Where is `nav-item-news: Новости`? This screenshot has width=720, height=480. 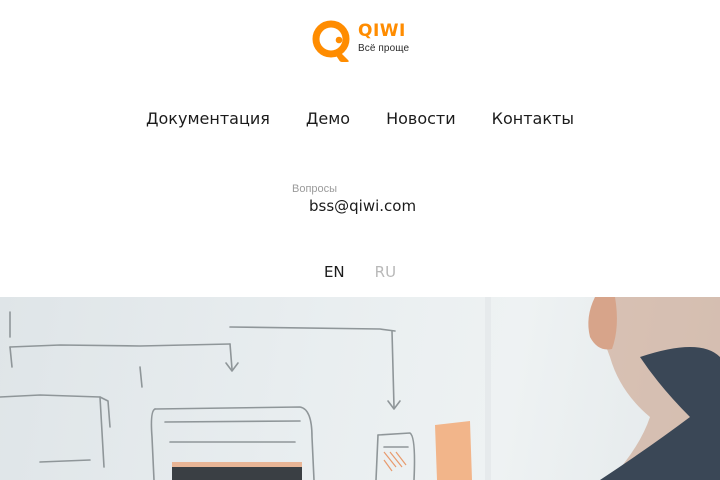 nav-item-news: Новости is located at coordinates (421, 119).